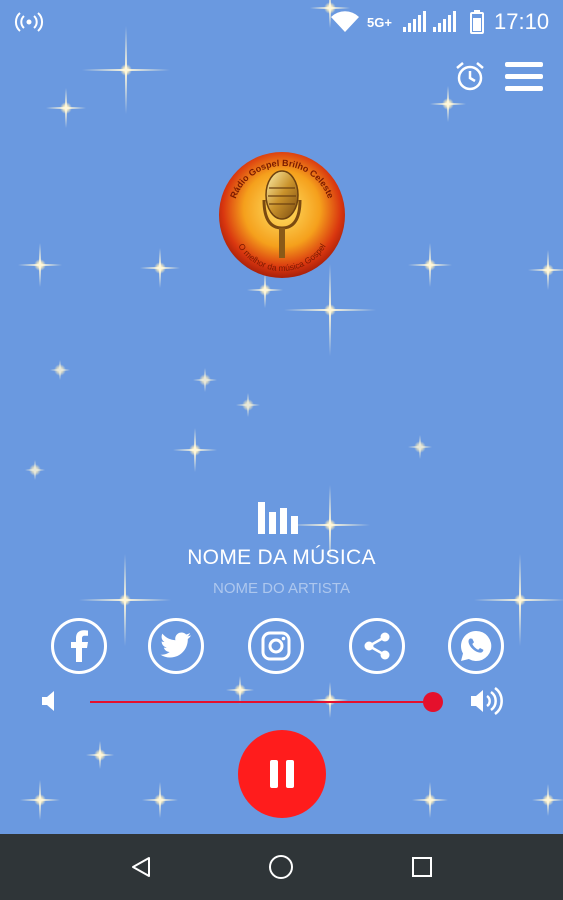  What do you see at coordinates (278, 517) in the screenshot?
I see `equalizer-icon` at bounding box center [278, 517].